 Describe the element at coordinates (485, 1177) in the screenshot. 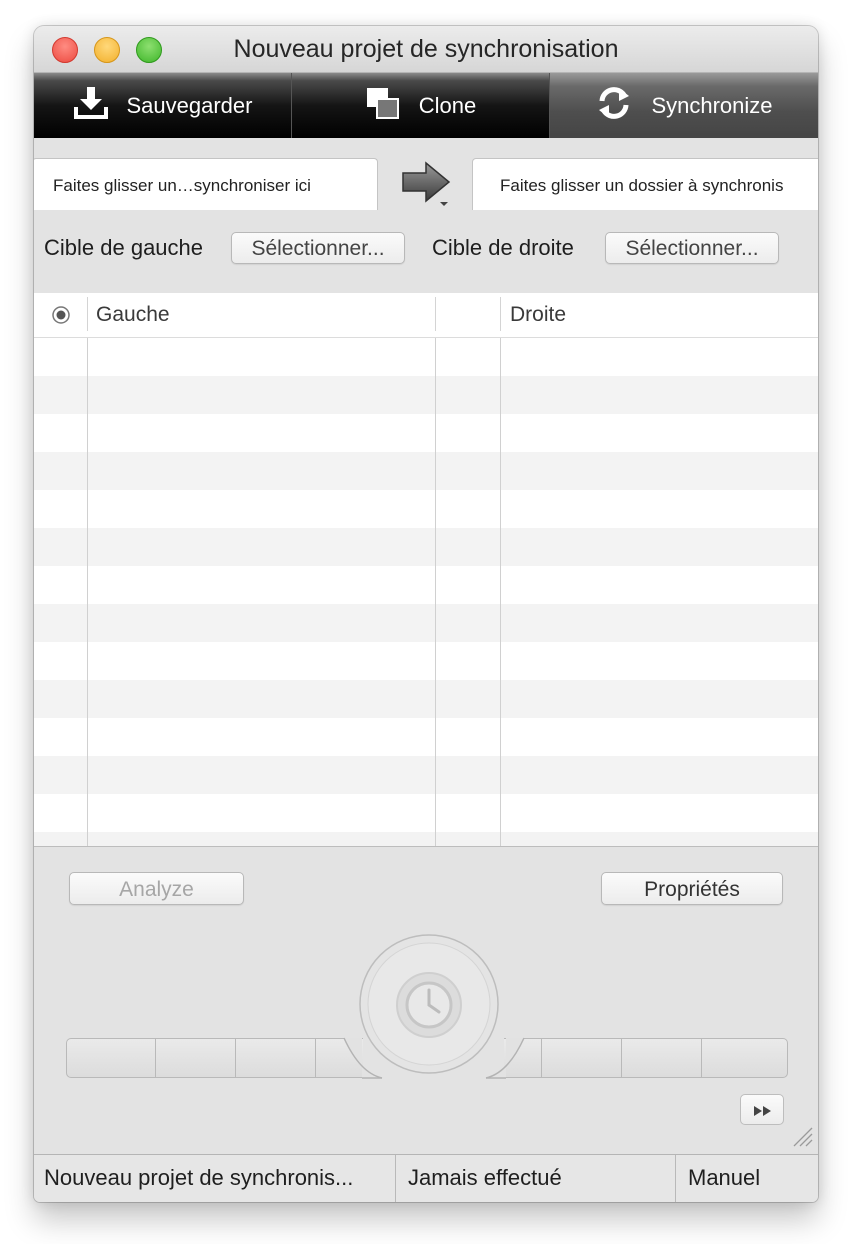

I see `status-last-run: Jamais effectué` at that location.